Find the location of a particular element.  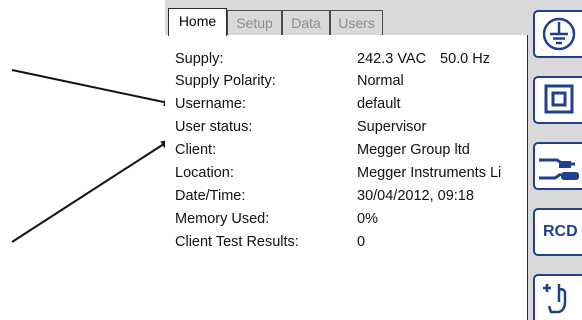

memory-used-value: 0% is located at coordinates (367, 219).